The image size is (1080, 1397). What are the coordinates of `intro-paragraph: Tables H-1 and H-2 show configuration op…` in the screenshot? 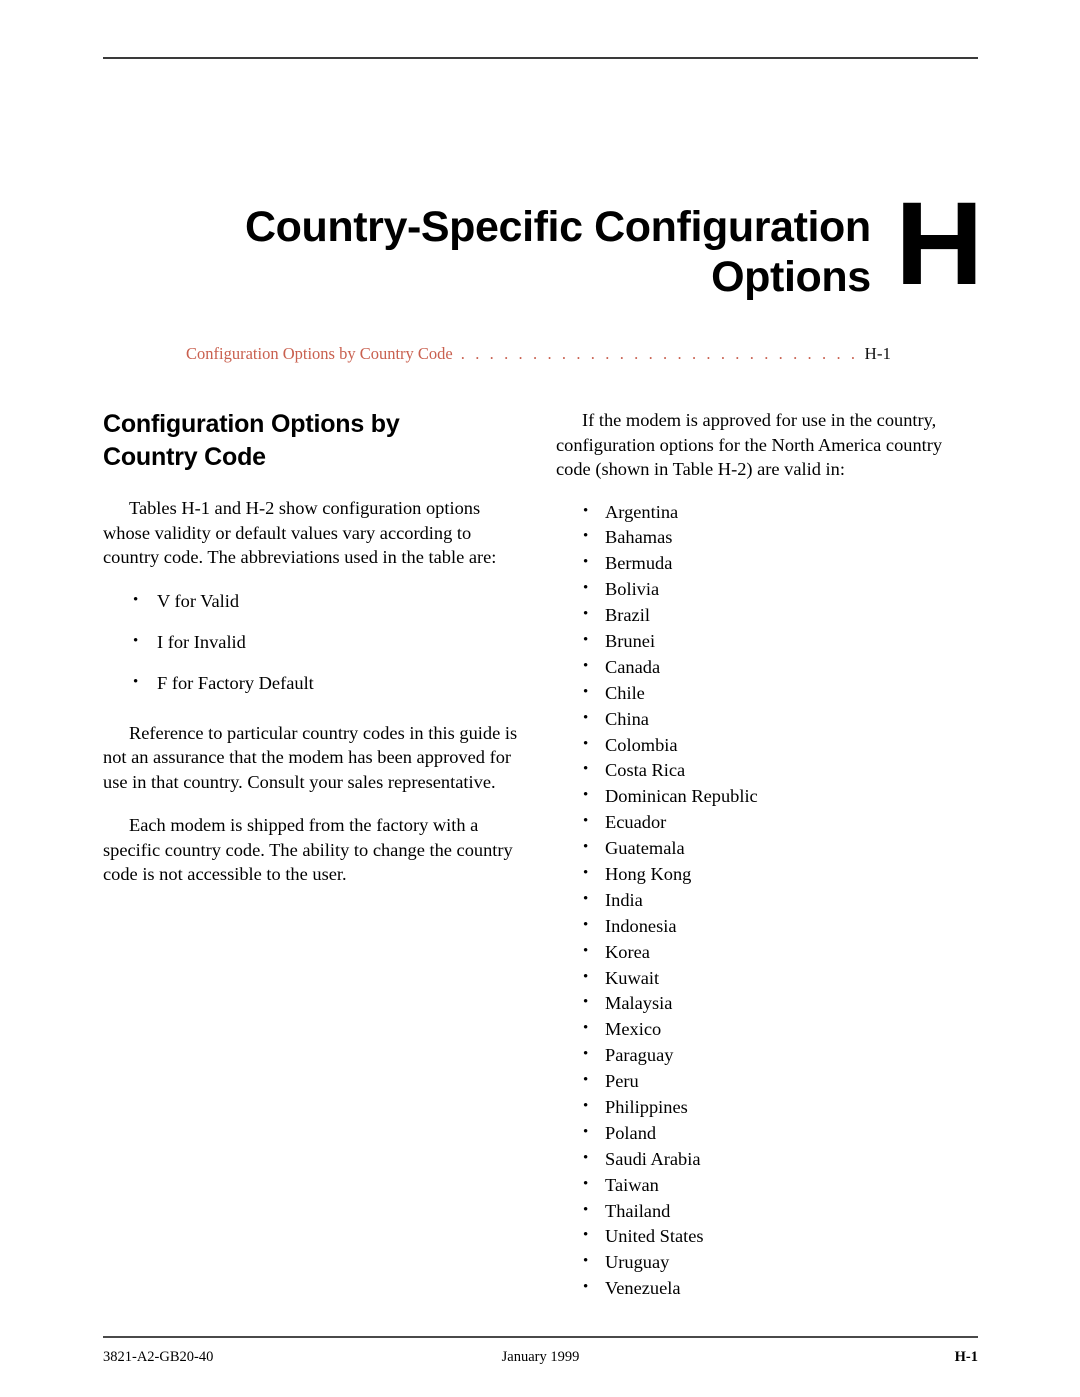 It's located at (300, 532).